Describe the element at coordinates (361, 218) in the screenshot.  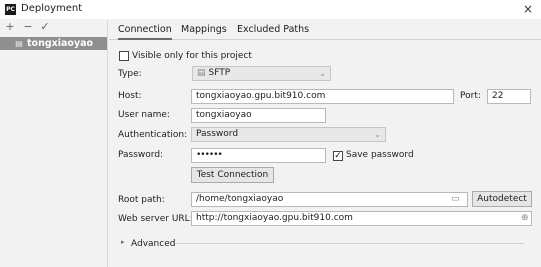
I see `web-url-input: http://tongxiaoyao.gpu.bit910.com` at that location.